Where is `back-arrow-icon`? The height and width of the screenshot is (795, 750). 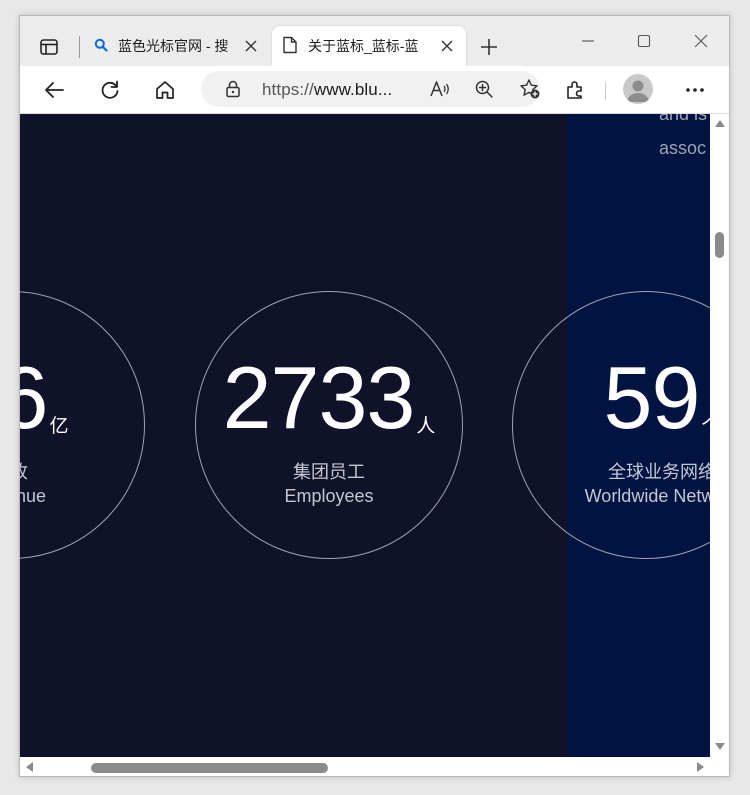
back-arrow-icon is located at coordinates (54, 90).